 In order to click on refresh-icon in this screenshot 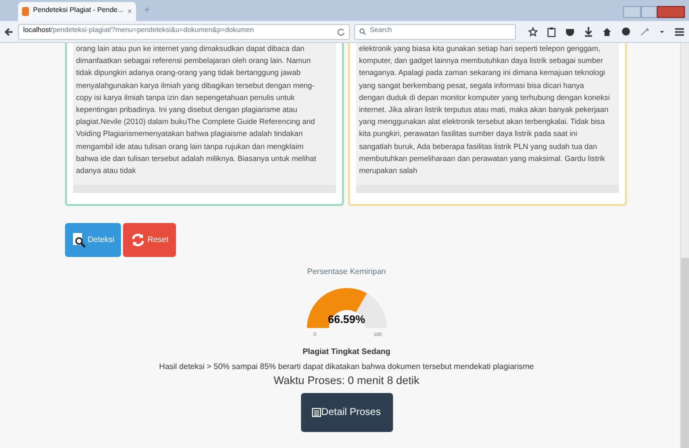, I will do `click(137, 240)`.